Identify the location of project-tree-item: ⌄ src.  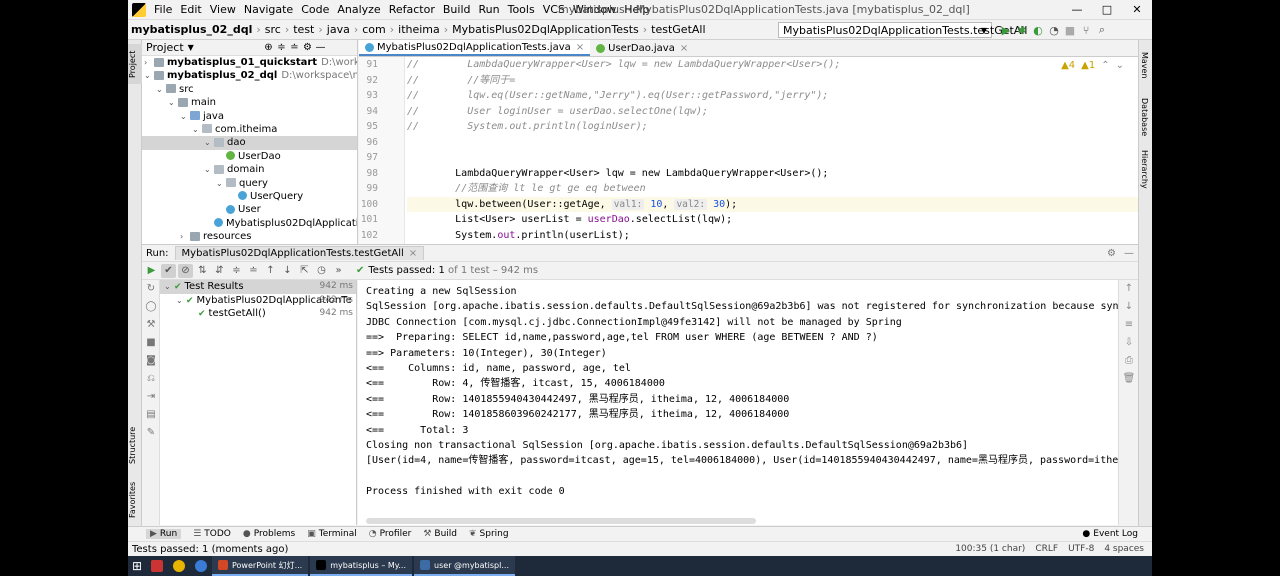
(249, 89).